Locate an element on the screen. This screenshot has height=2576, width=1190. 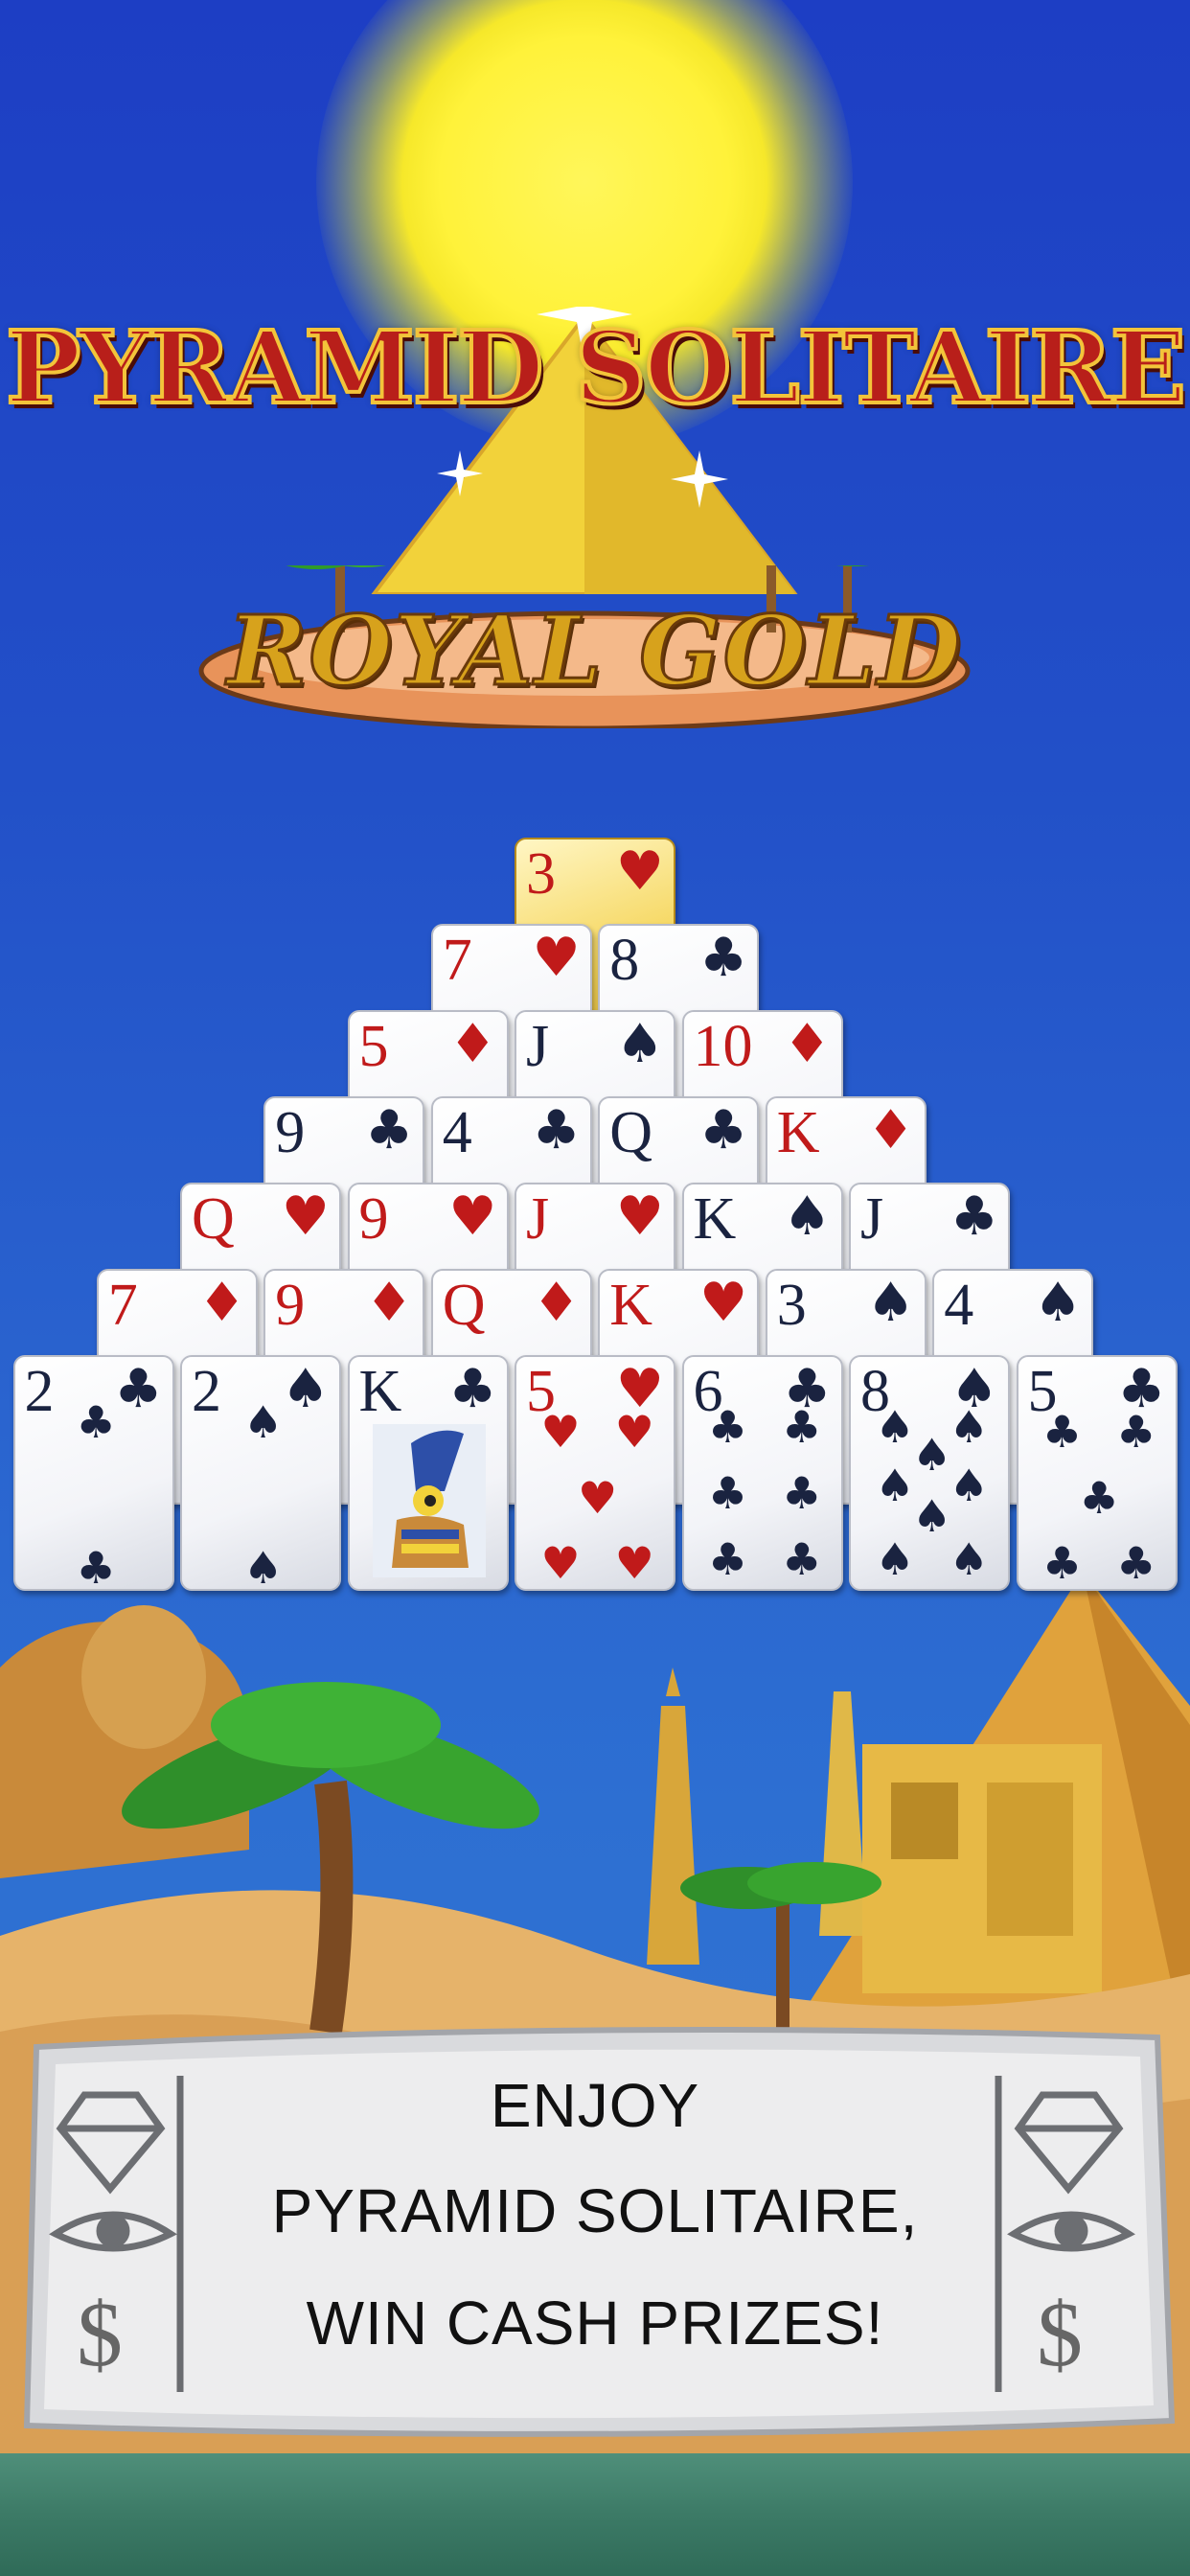
banner-line-3: WIN CASH PRIZES! is located at coordinates (595, 2323).